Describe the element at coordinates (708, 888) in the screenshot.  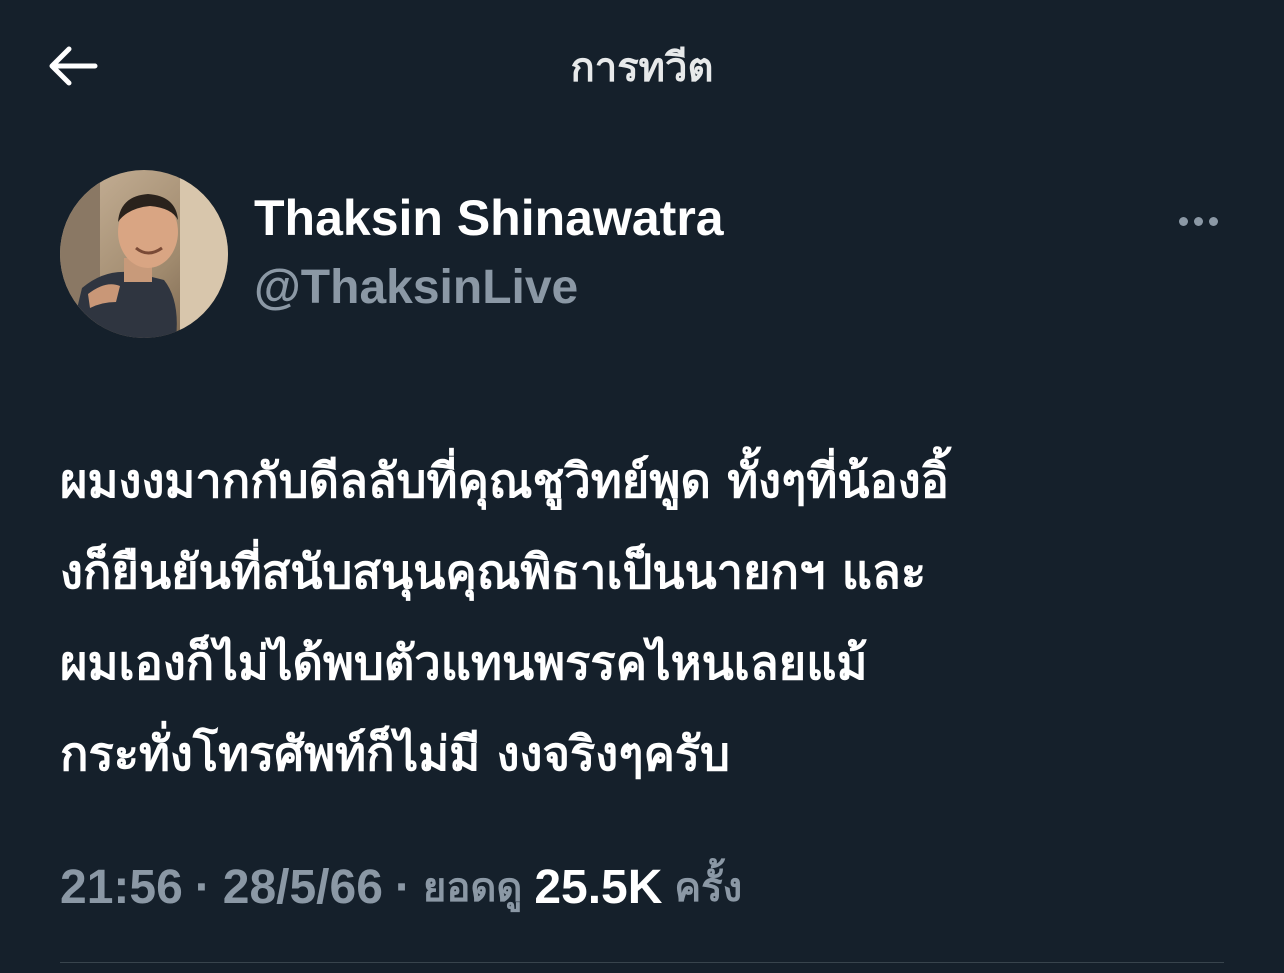
I see `views-unit: ครั้ง` at that location.